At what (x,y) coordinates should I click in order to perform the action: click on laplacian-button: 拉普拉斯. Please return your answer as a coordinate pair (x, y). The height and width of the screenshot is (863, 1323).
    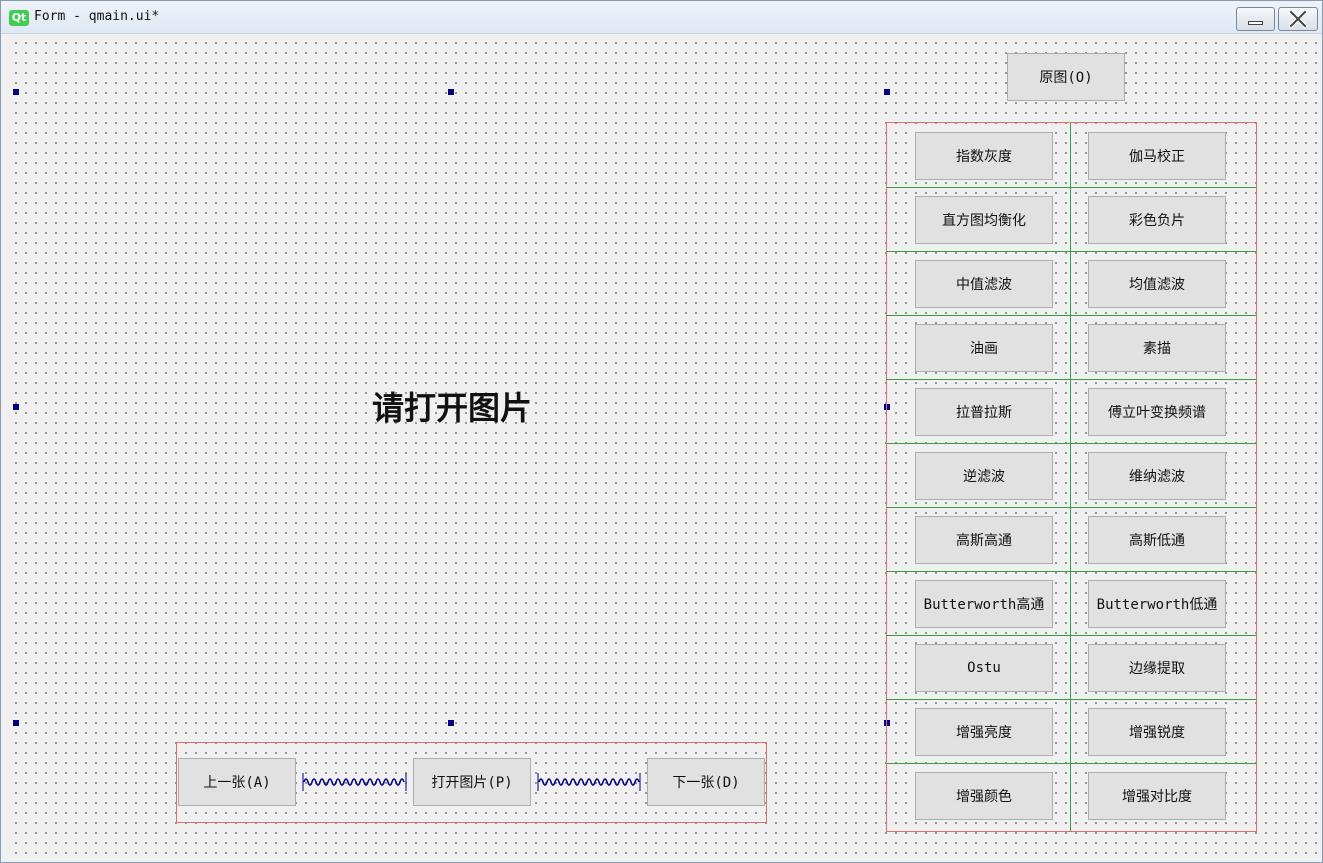
    Looking at the image, I should click on (984, 412).